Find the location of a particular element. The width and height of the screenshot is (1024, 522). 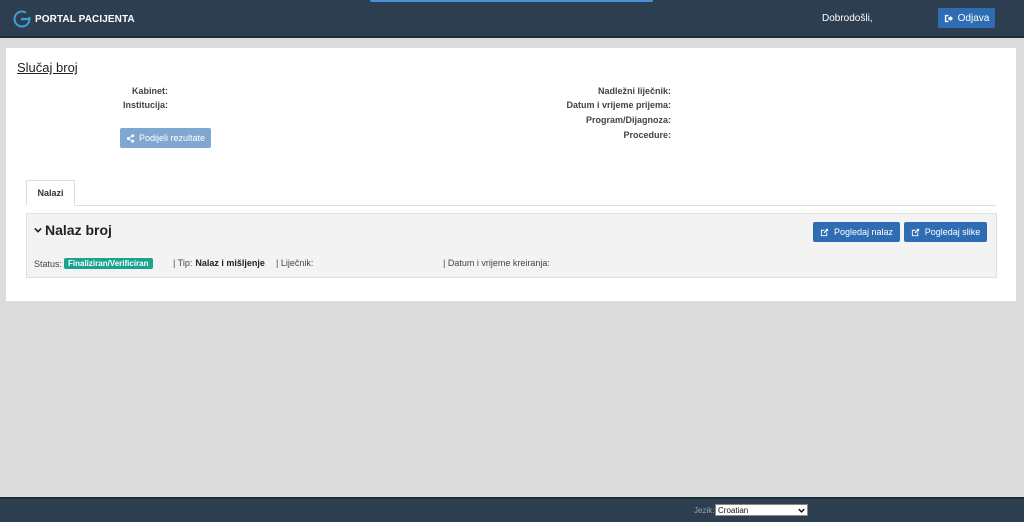

brand-title: PORTAL PACIJENTA is located at coordinates (85, 19).